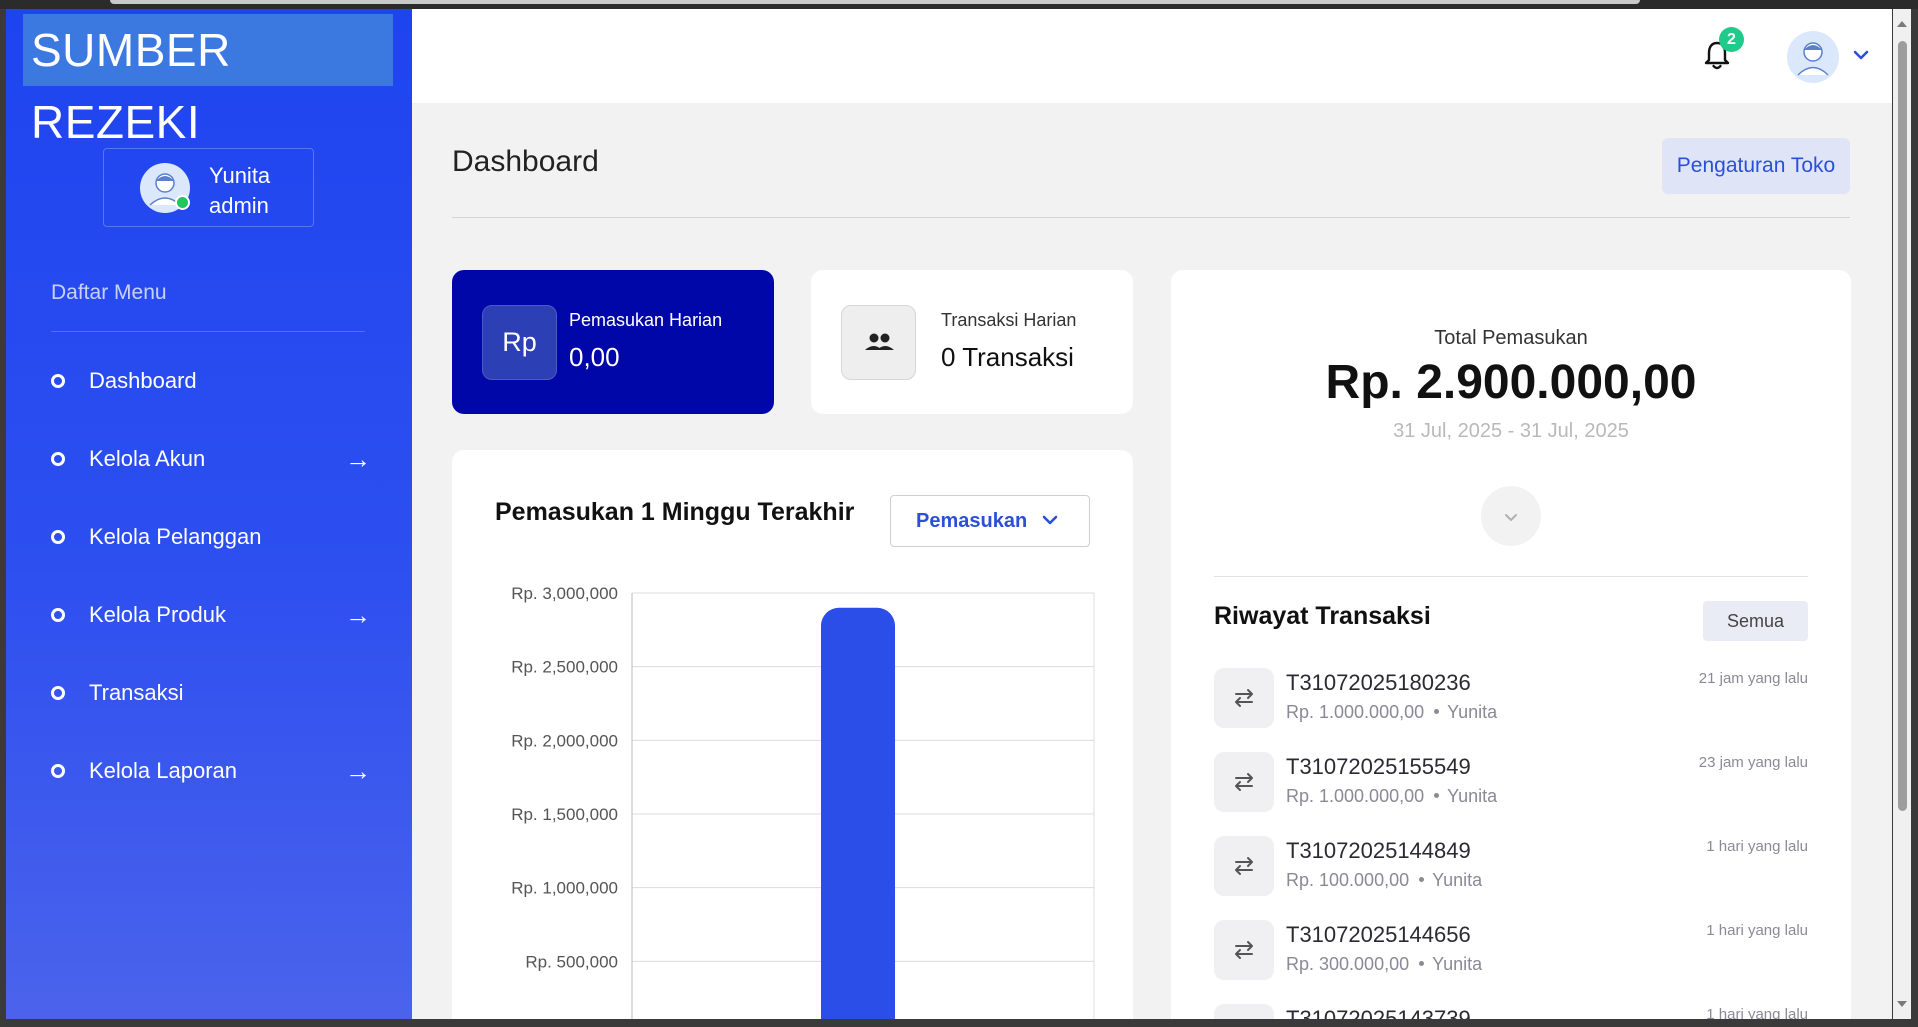 The height and width of the screenshot is (1027, 1918). Describe the element at coordinates (1322, 616) in the screenshot. I see `transaction-history-title: Riwayat Transaksi` at that location.